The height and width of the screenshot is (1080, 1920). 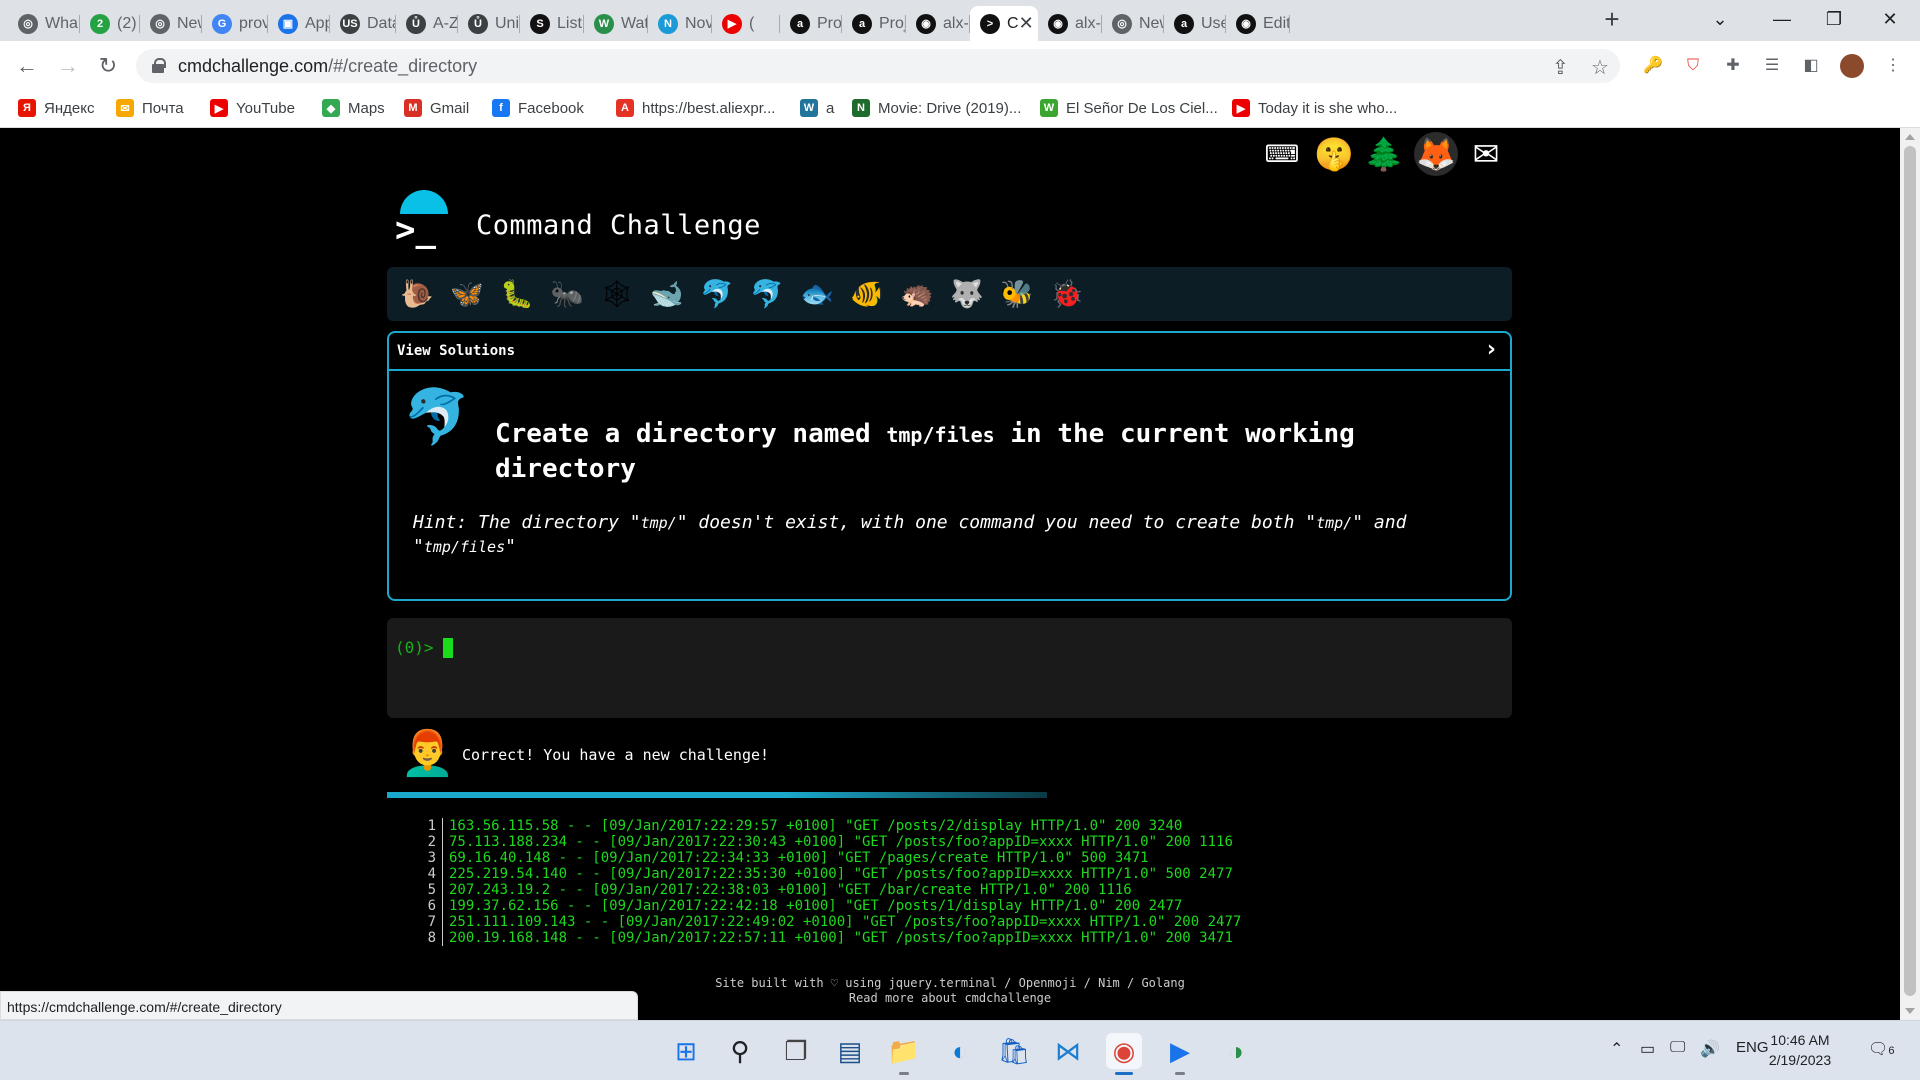 What do you see at coordinates (746, 23) in the screenshot?
I see `tab: ▶(` at bounding box center [746, 23].